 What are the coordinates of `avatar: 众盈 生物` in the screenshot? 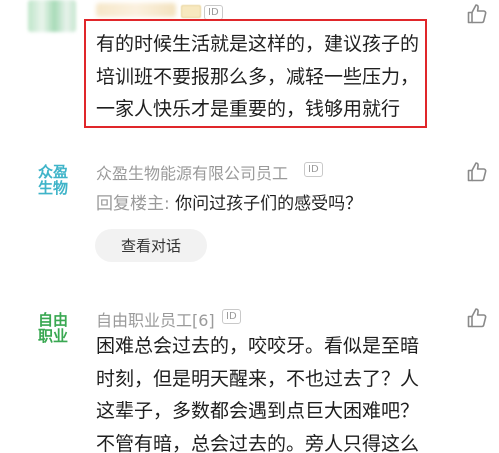 It's located at (53, 181).